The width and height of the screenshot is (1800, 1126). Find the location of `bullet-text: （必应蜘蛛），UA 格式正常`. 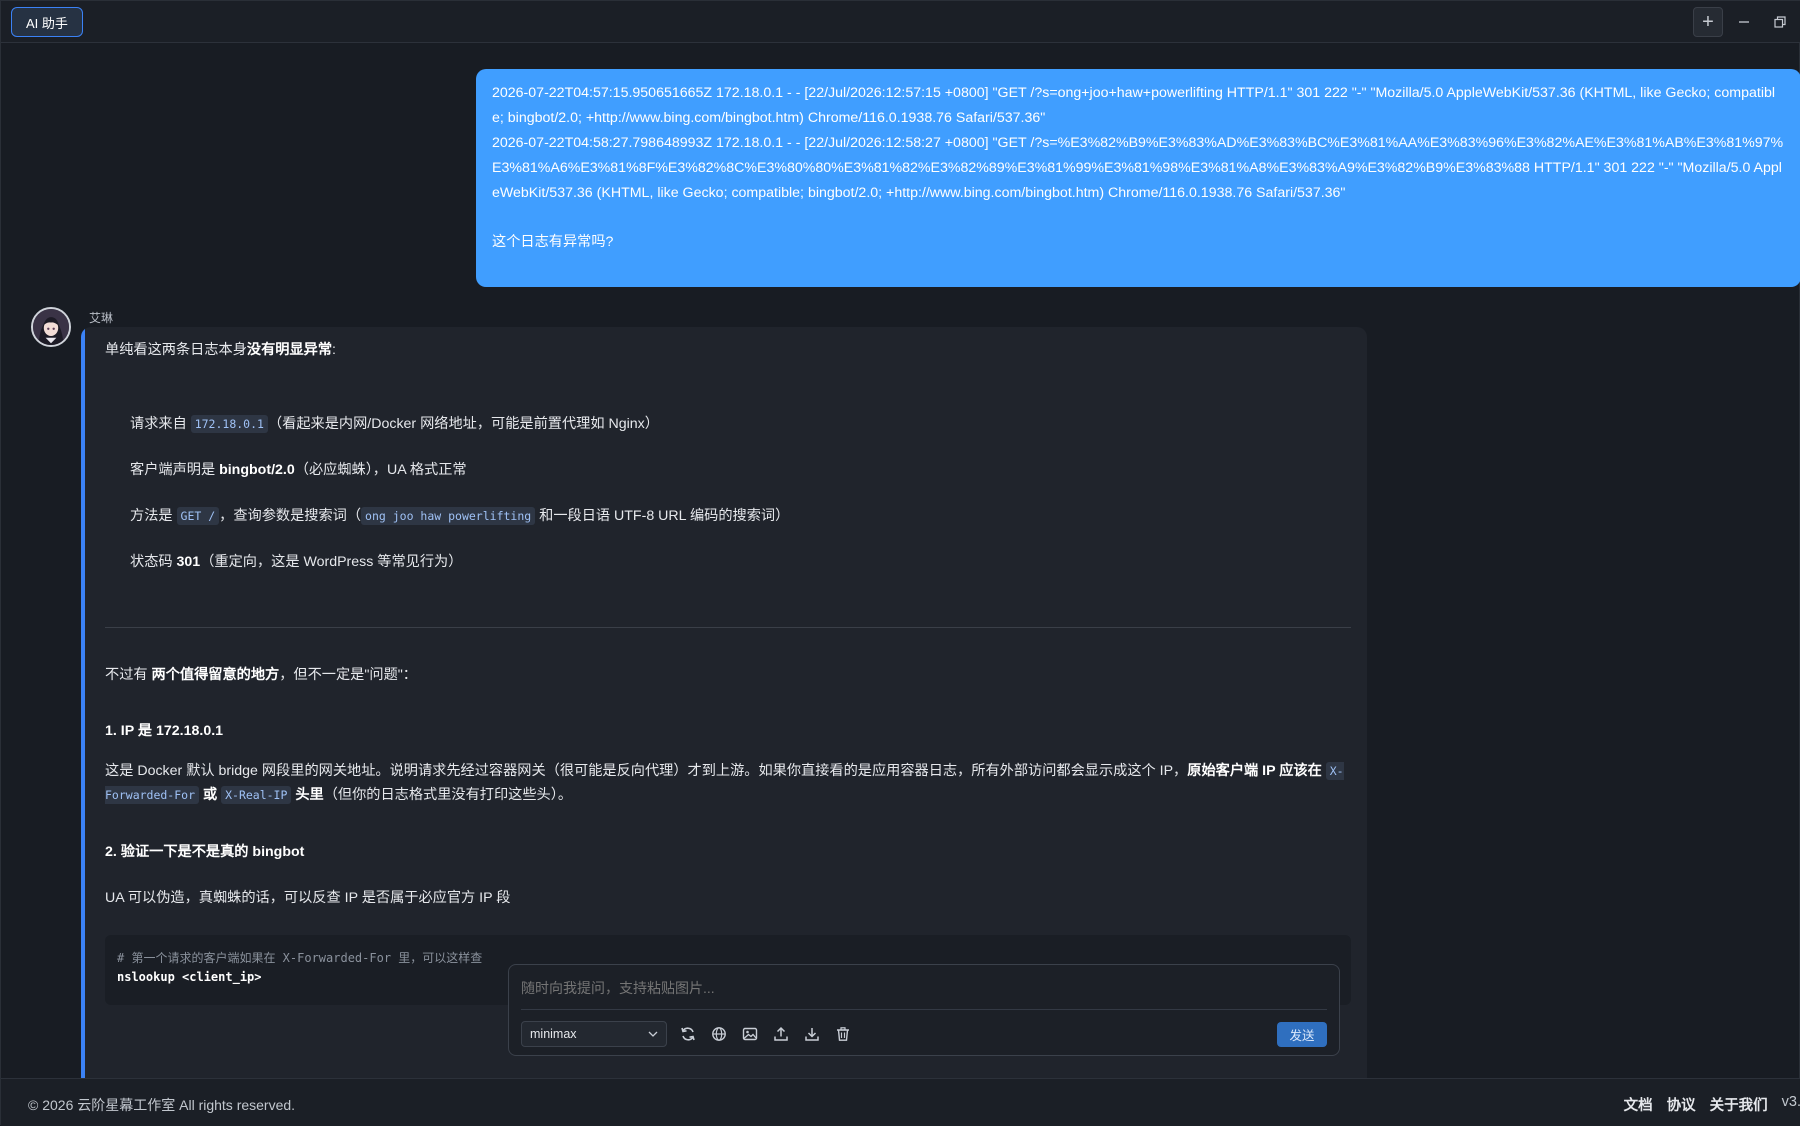

bullet-text: （必应蜘蛛），UA 格式正常 is located at coordinates (380, 470).